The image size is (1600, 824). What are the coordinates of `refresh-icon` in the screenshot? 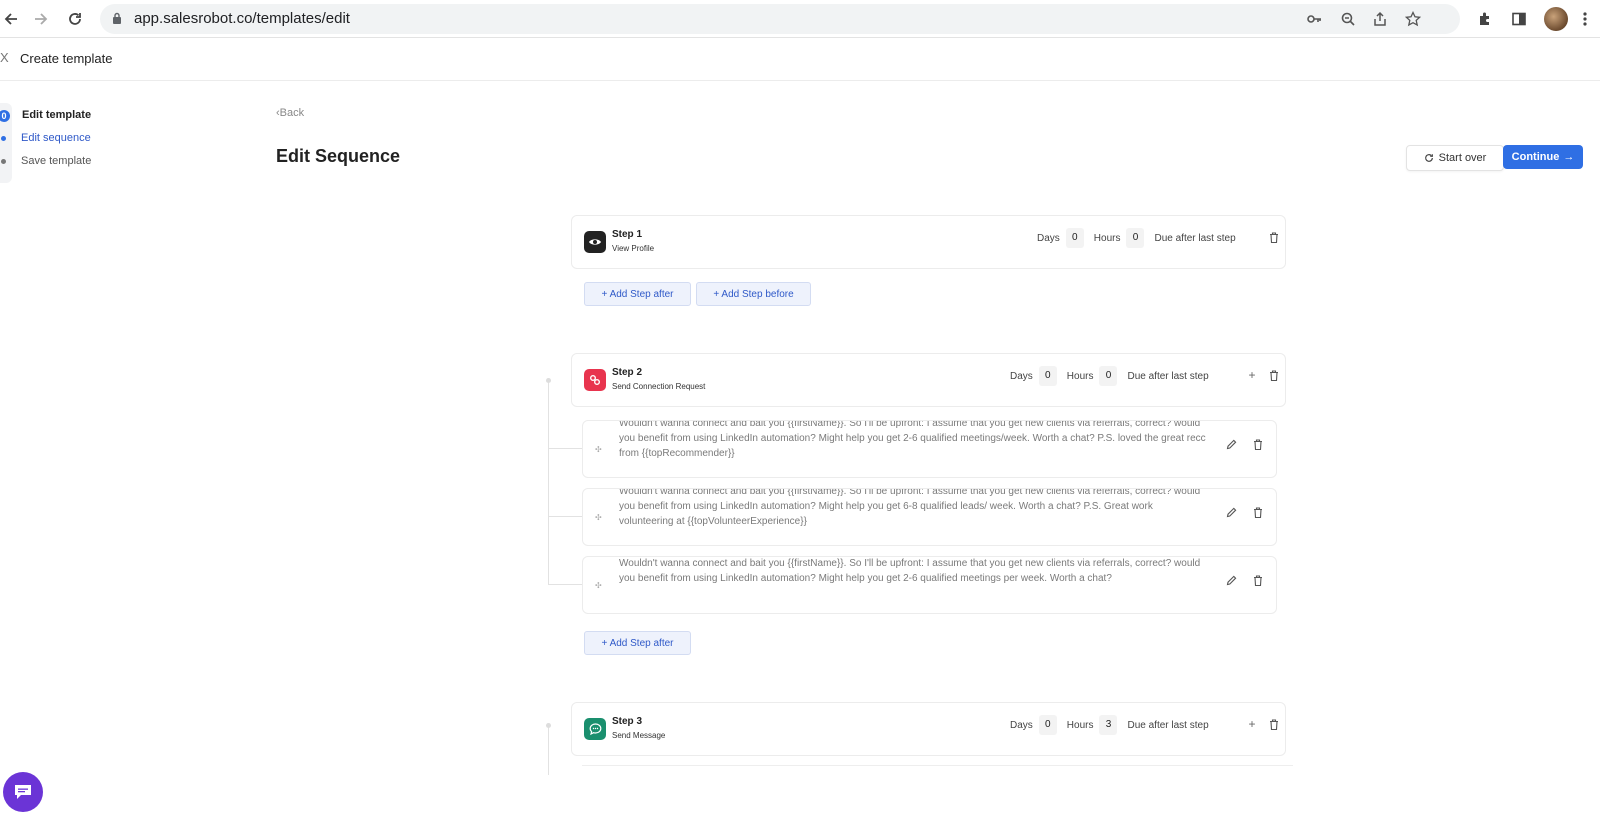 It's located at (1428, 158).